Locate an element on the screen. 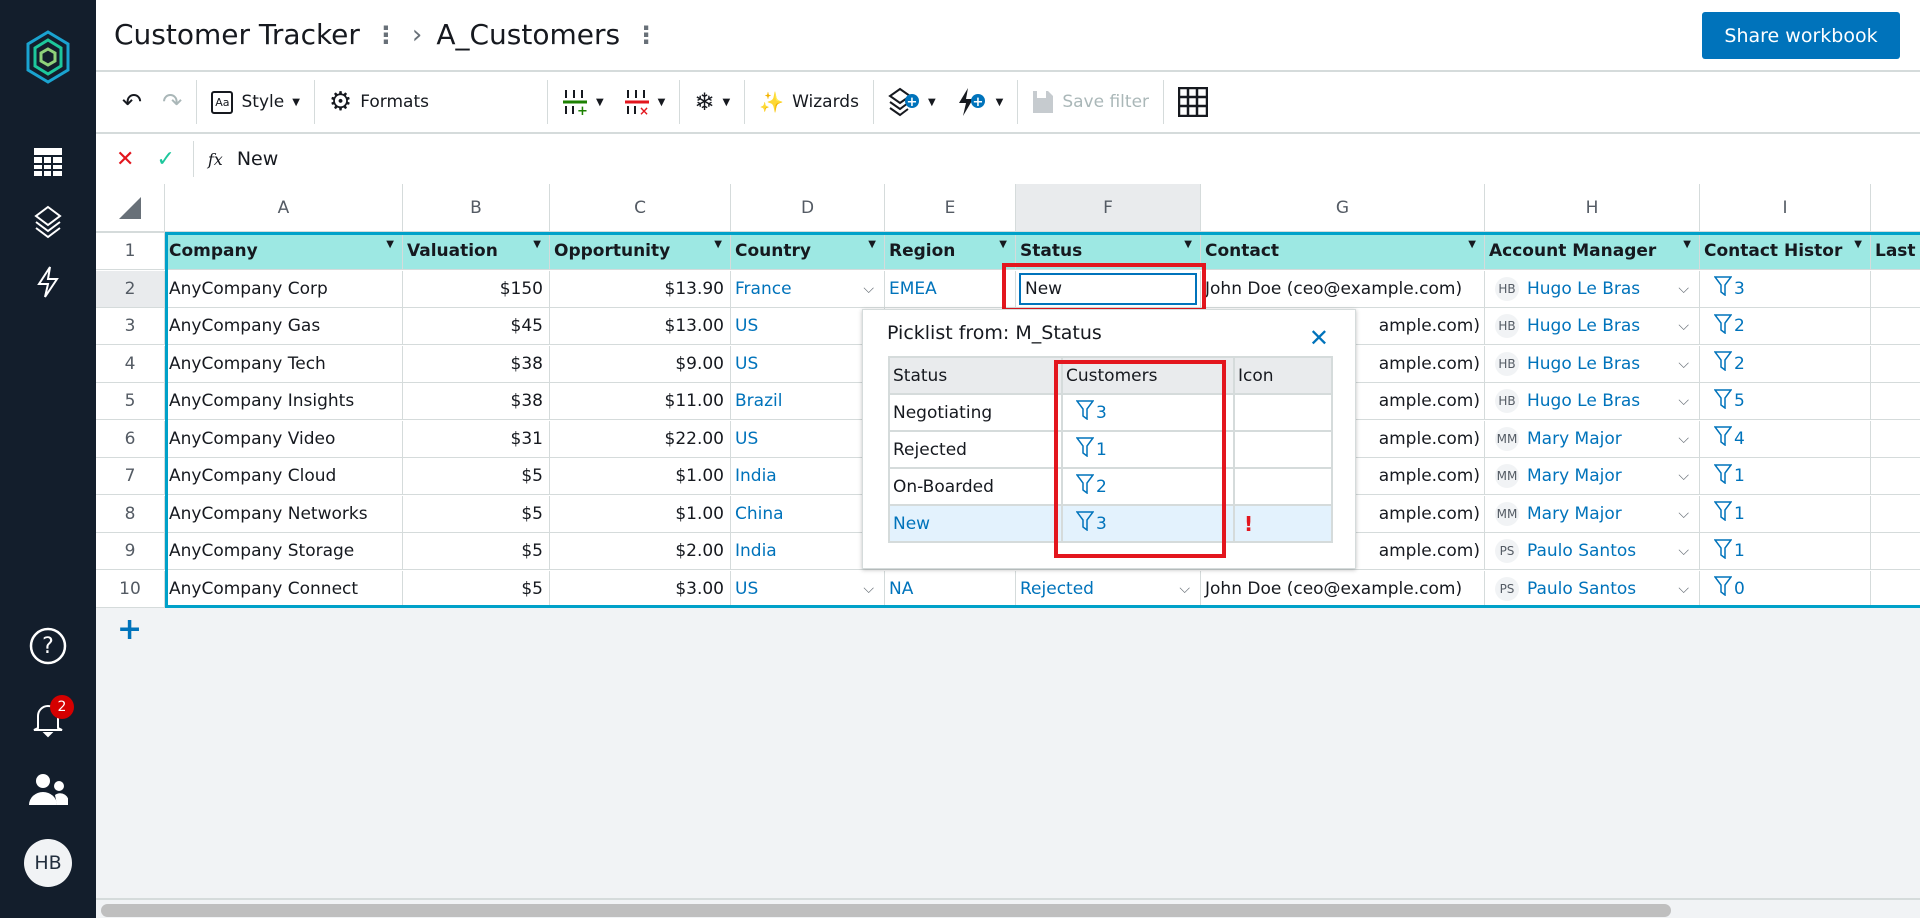 This screenshot has width=1920, height=918. picklist-option: On-Boarded 2 is located at coordinates (1110, 486).